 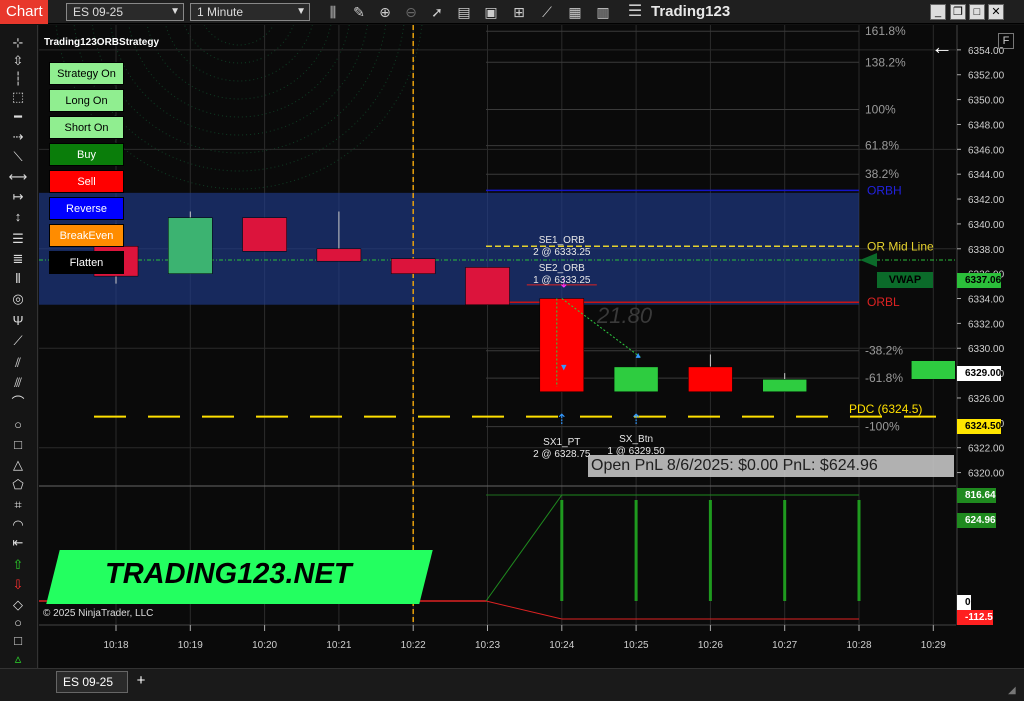 What do you see at coordinates (491, 12) in the screenshot?
I see `data-box-icon: ▣` at bounding box center [491, 12].